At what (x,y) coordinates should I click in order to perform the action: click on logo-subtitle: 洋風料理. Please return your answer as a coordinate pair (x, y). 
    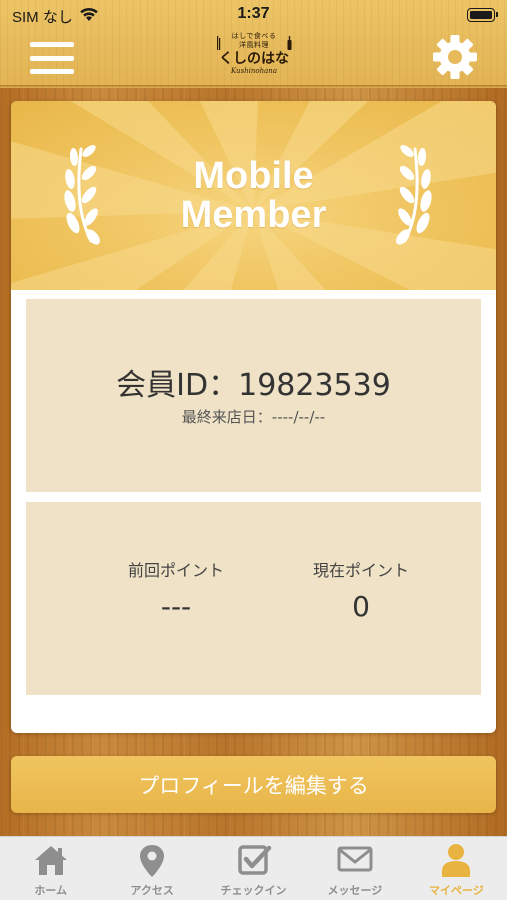
    Looking at the image, I should click on (254, 45).